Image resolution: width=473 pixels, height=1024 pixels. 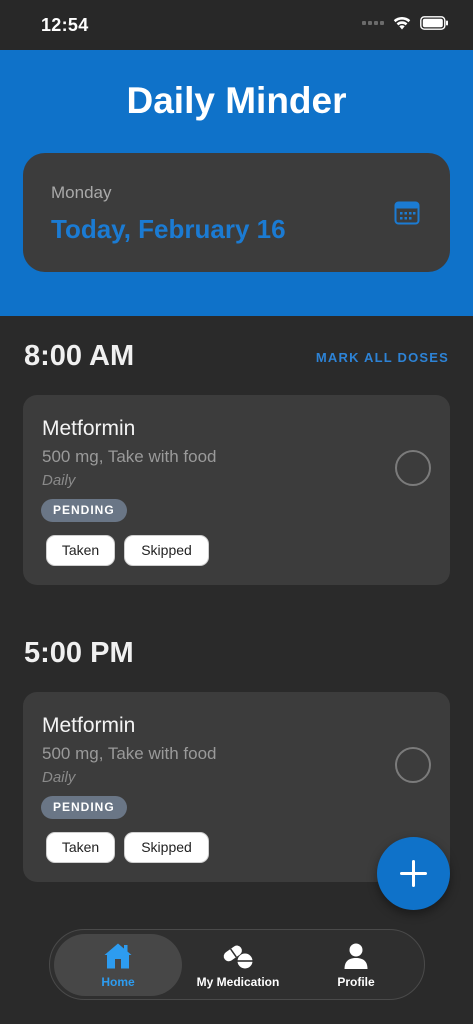 I want to click on date-card: Monday Today, February 16, so click(x=236, y=212).